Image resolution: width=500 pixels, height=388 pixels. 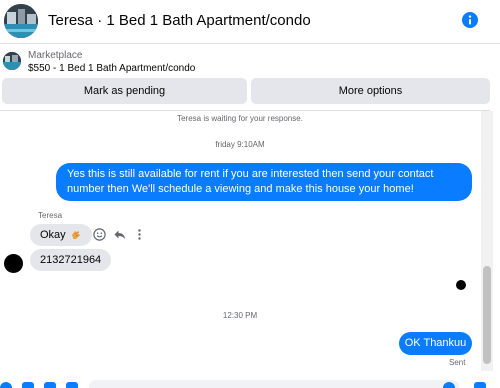 What do you see at coordinates (12, 61) in the screenshot?
I see `listing-thumbnail` at bounding box center [12, 61].